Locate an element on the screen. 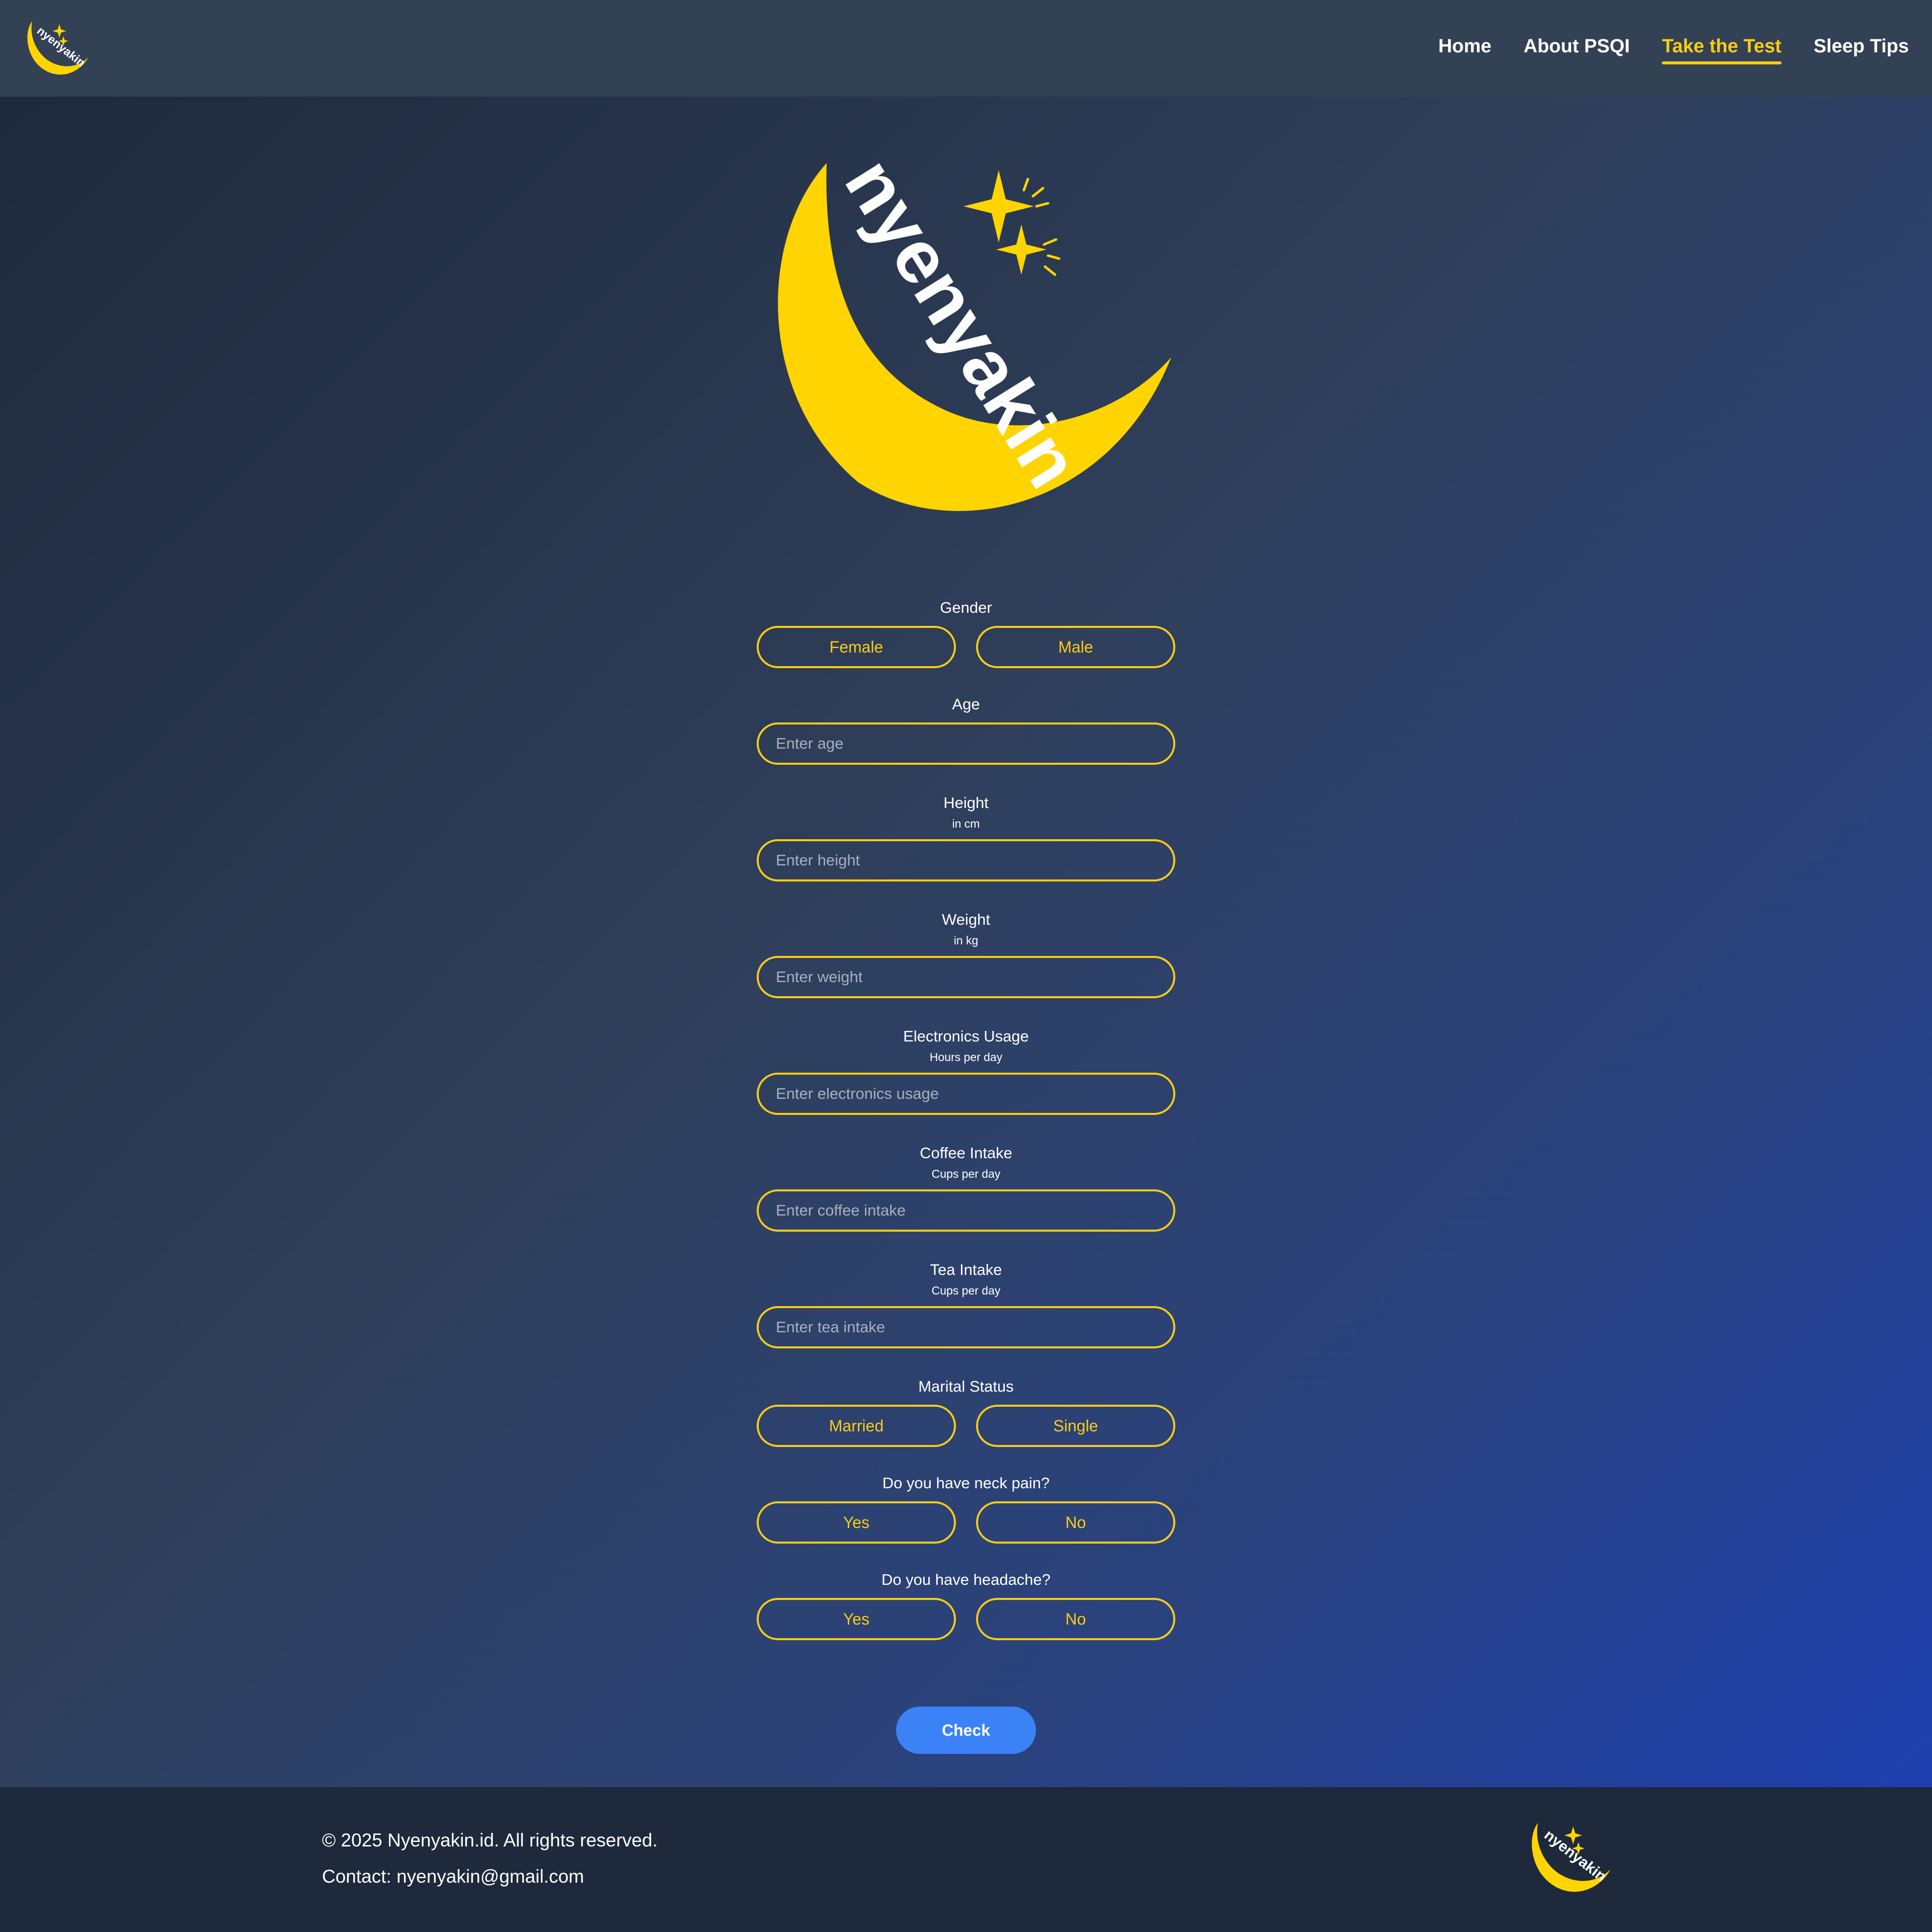 The width and height of the screenshot is (1932, 1932). footer-contact: Contact: nyenyakin@gmail.com is located at coordinates (453, 1876).